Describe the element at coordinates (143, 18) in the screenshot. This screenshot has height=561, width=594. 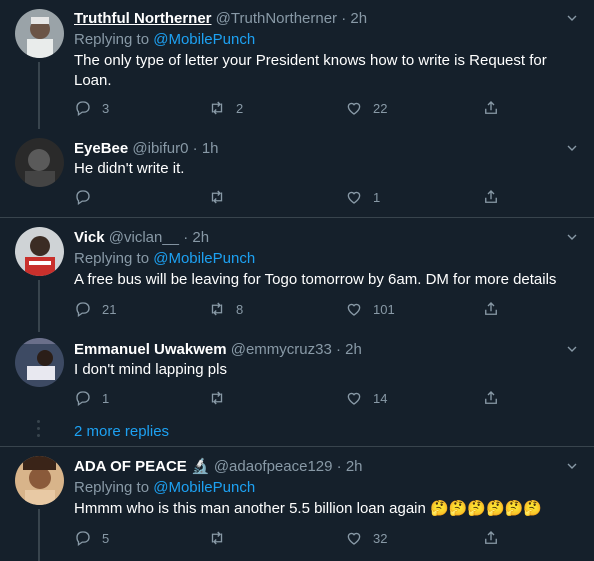
I see `author-name: Truthful Northerner` at that location.